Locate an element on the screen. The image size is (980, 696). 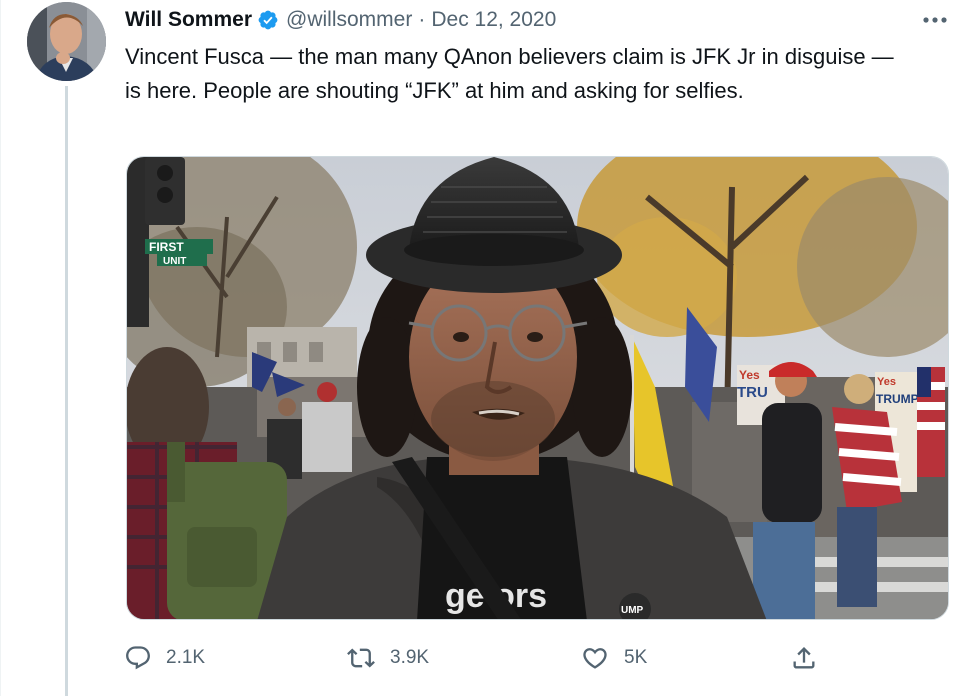
left-border is located at coordinates (0, 348).